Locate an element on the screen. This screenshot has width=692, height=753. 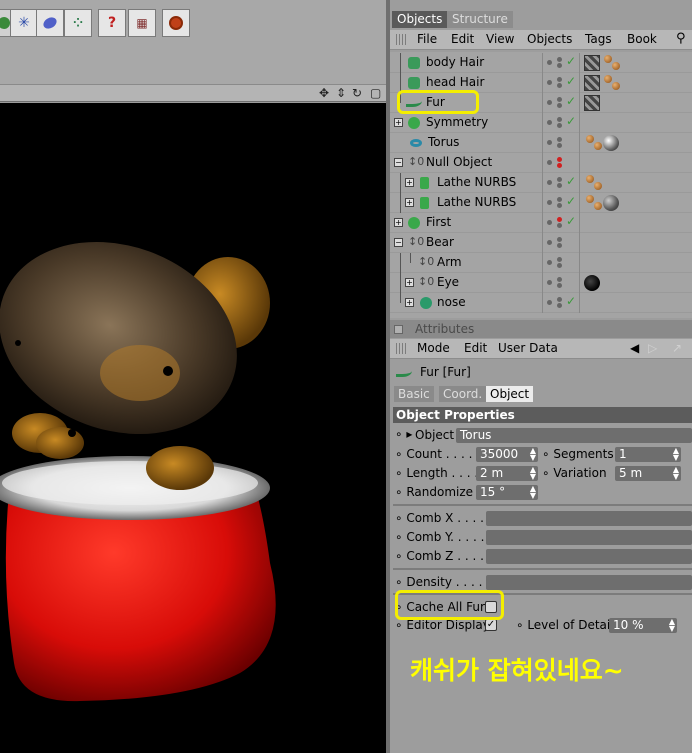
zoom-view-icon: ⇕ is located at coordinates (341, 93).